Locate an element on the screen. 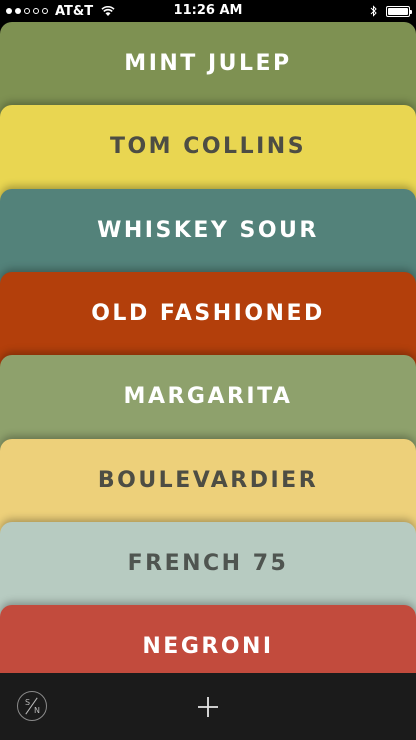 This screenshot has height=740, width=416. clock: 11:26 AM is located at coordinates (208, 10).